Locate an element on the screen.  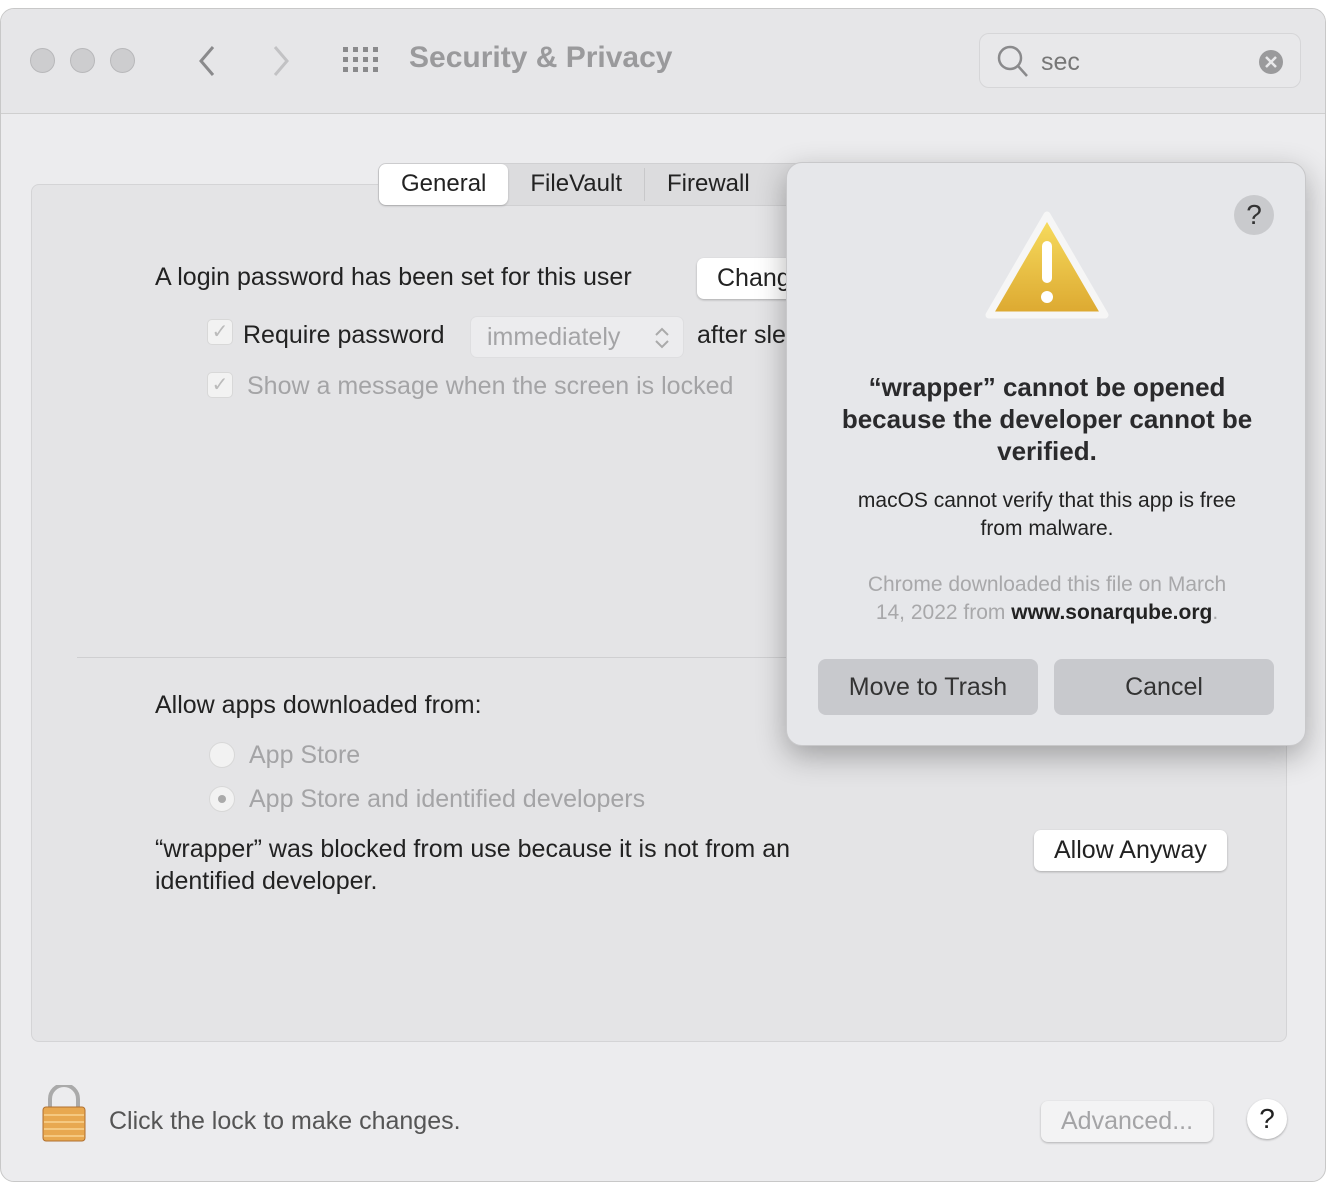
divider is located at coordinates (457, 657).